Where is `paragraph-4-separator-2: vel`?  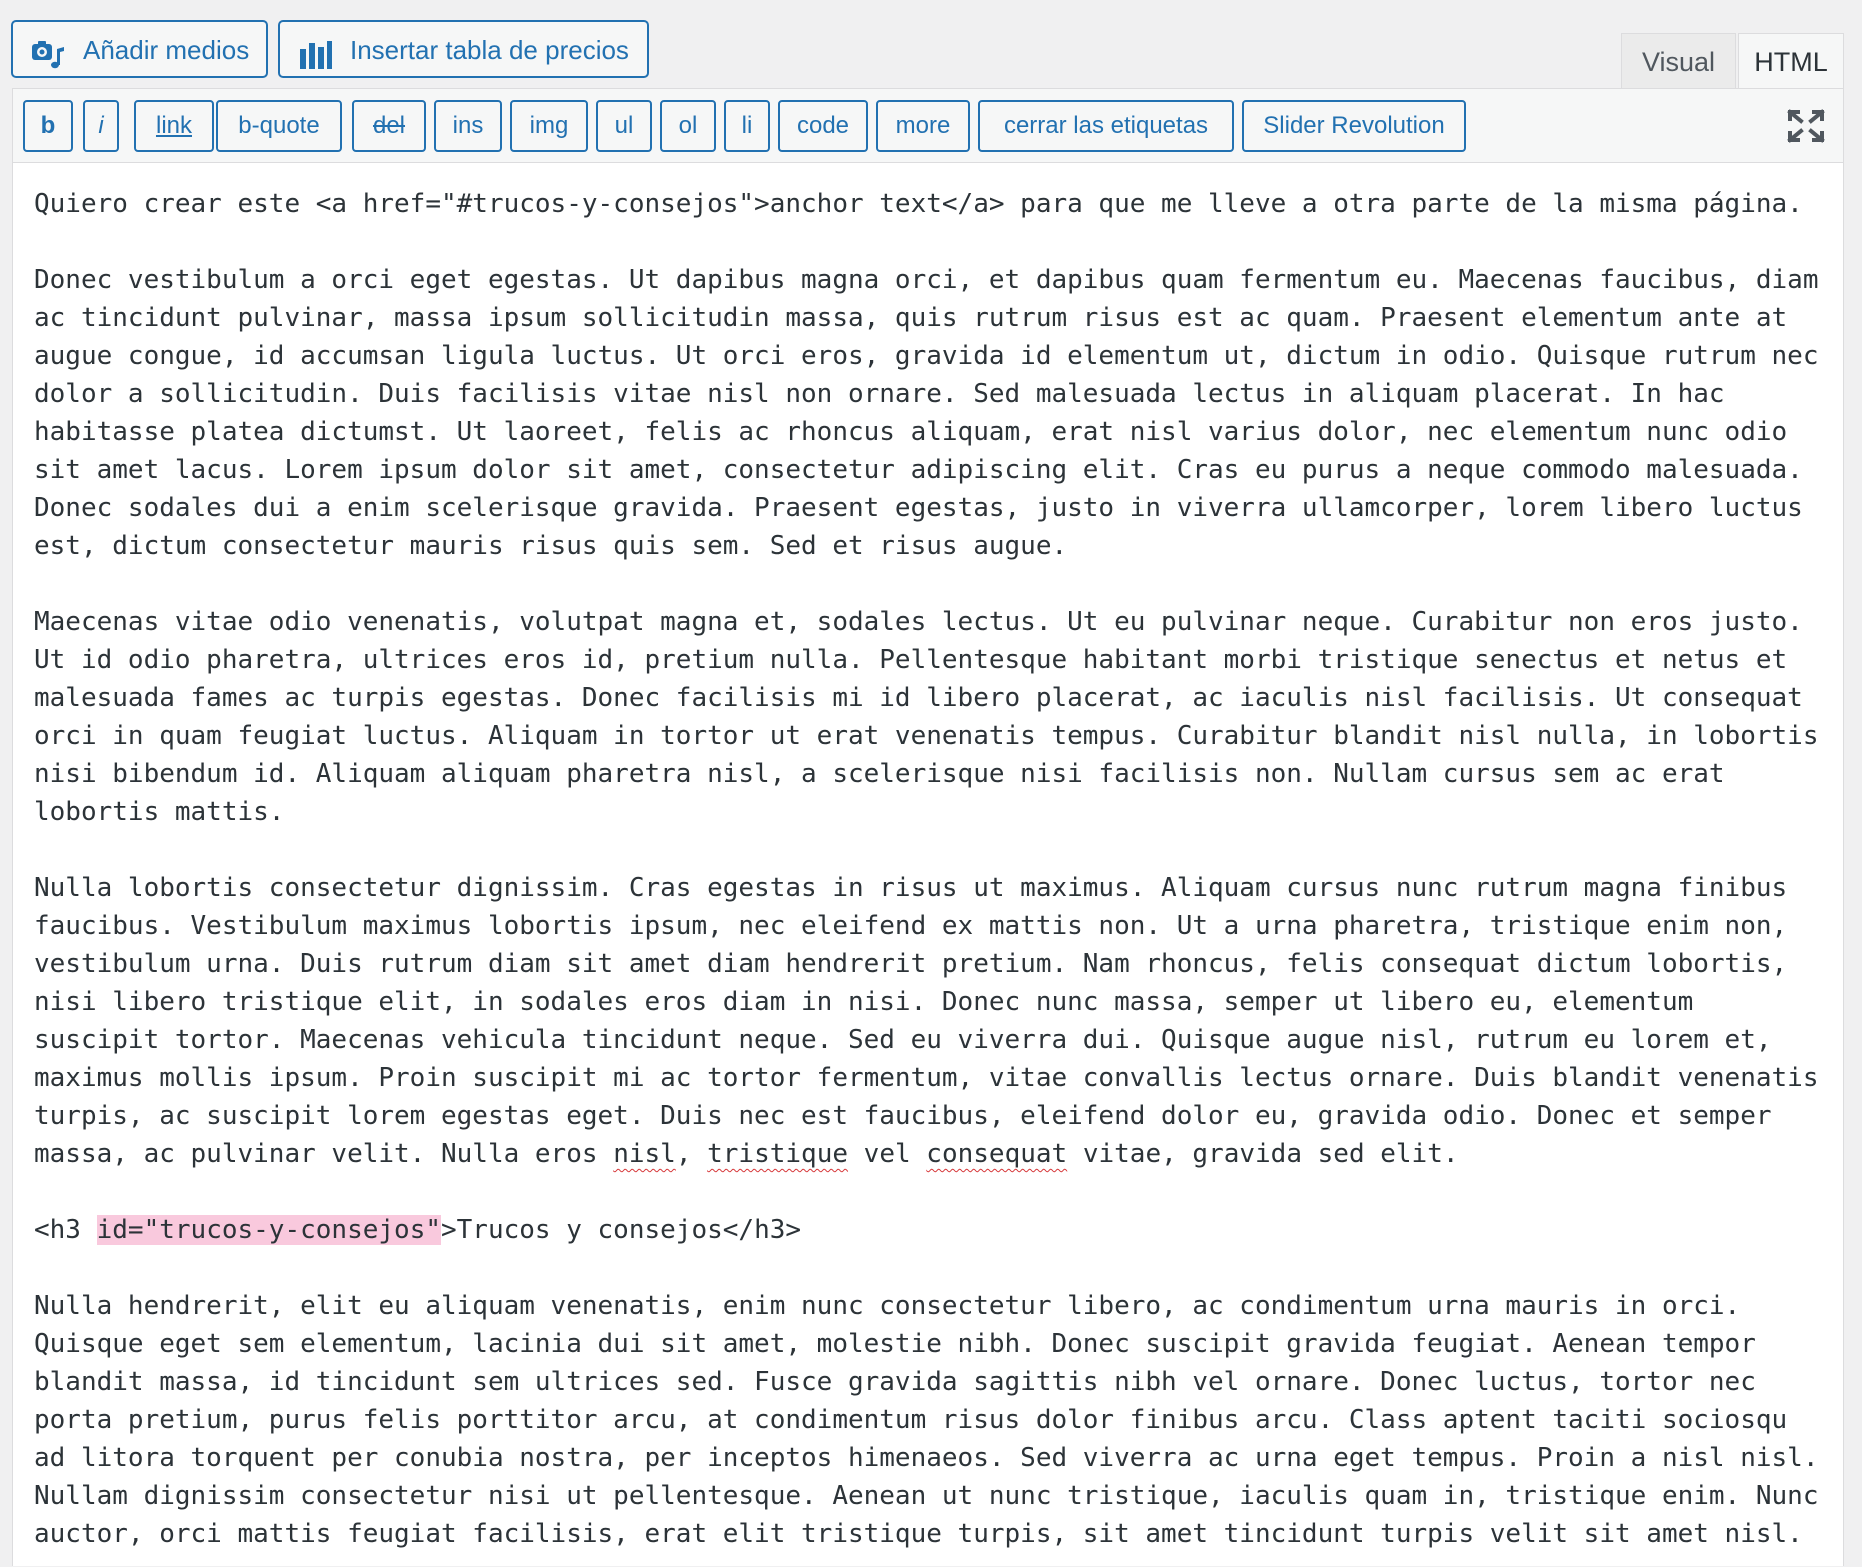
paragraph-4-separator-2: vel is located at coordinates (887, 1154).